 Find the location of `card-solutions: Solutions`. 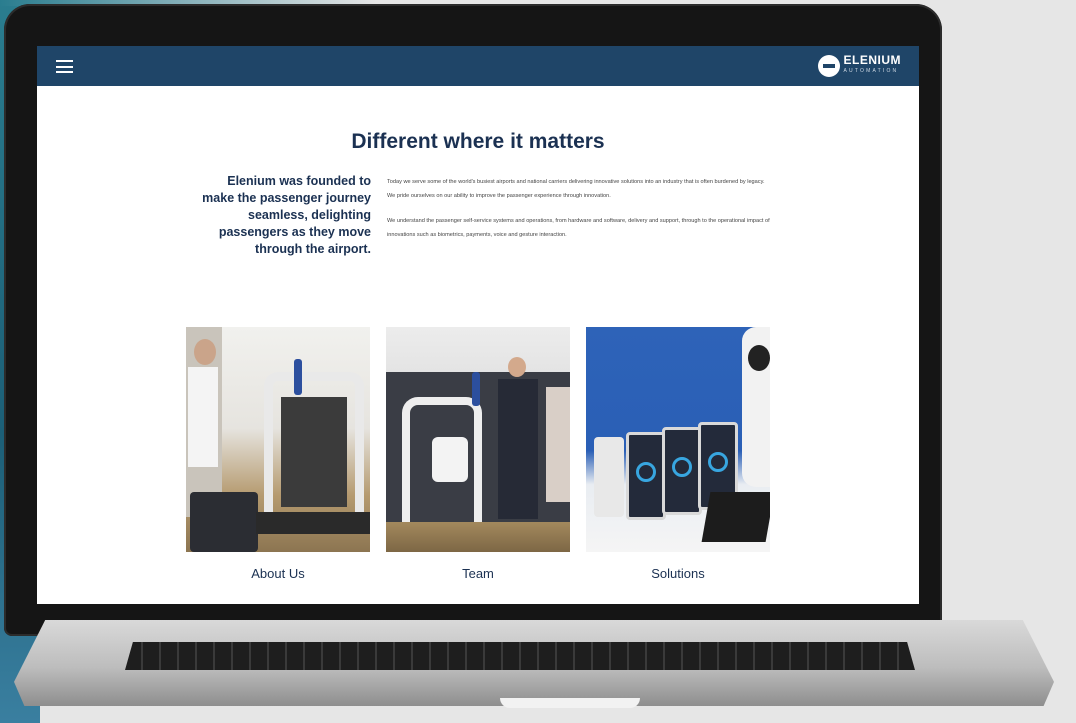

card-solutions: Solutions is located at coordinates (678, 454).